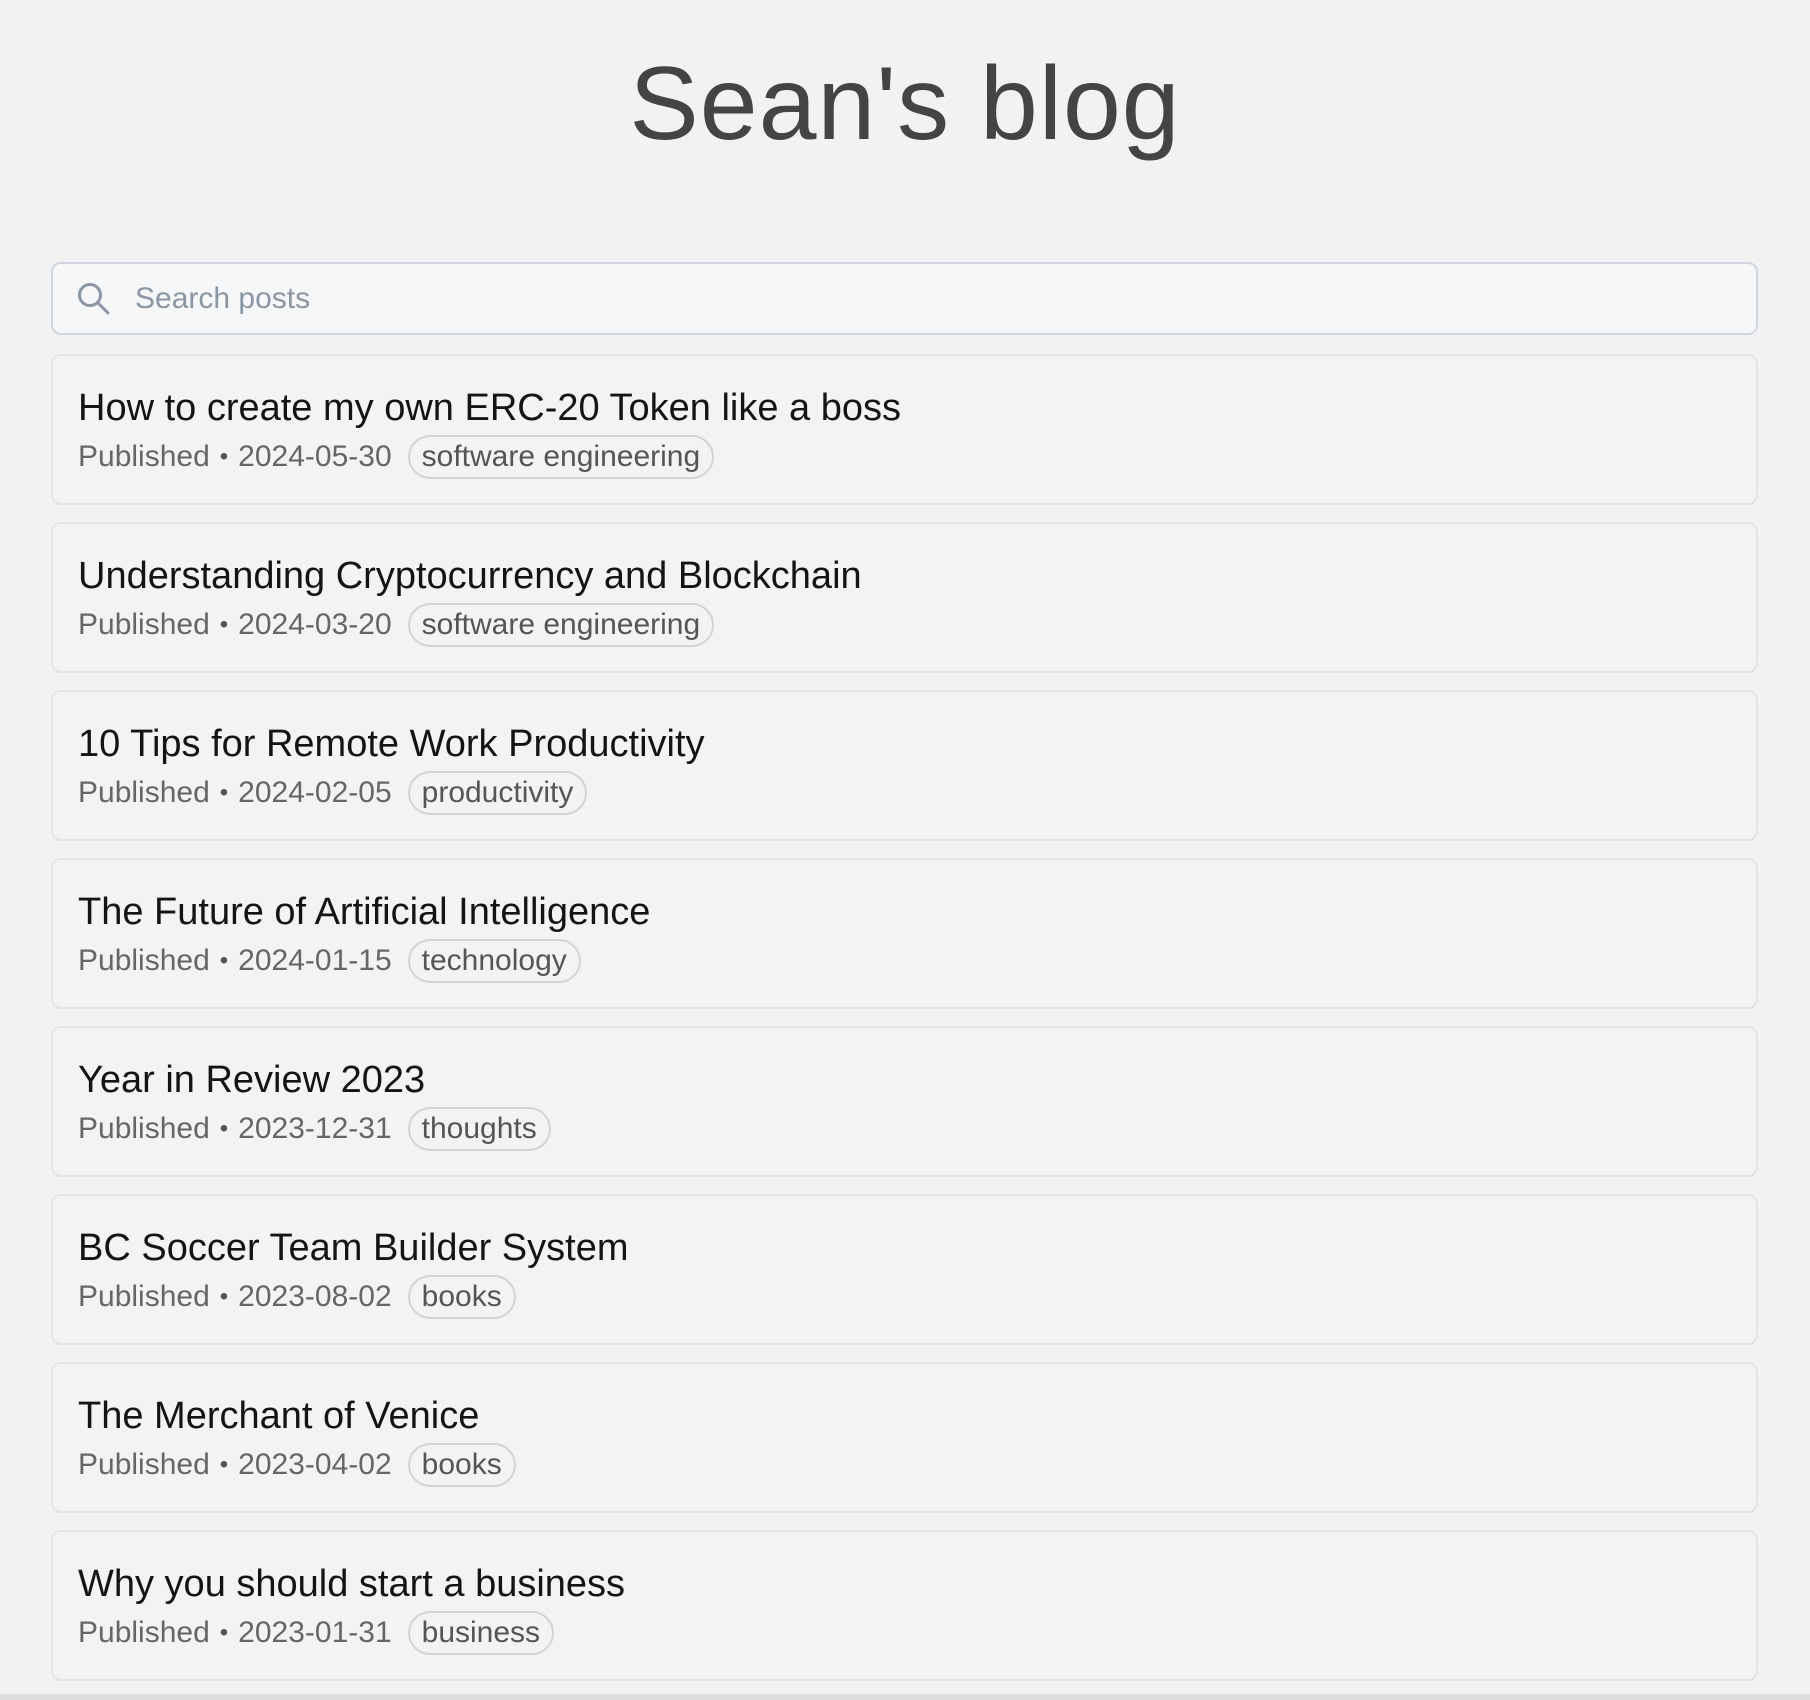 The width and height of the screenshot is (1810, 1700). I want to click on post-title: The Future of Artificial Intelligence, so click(917, 912).